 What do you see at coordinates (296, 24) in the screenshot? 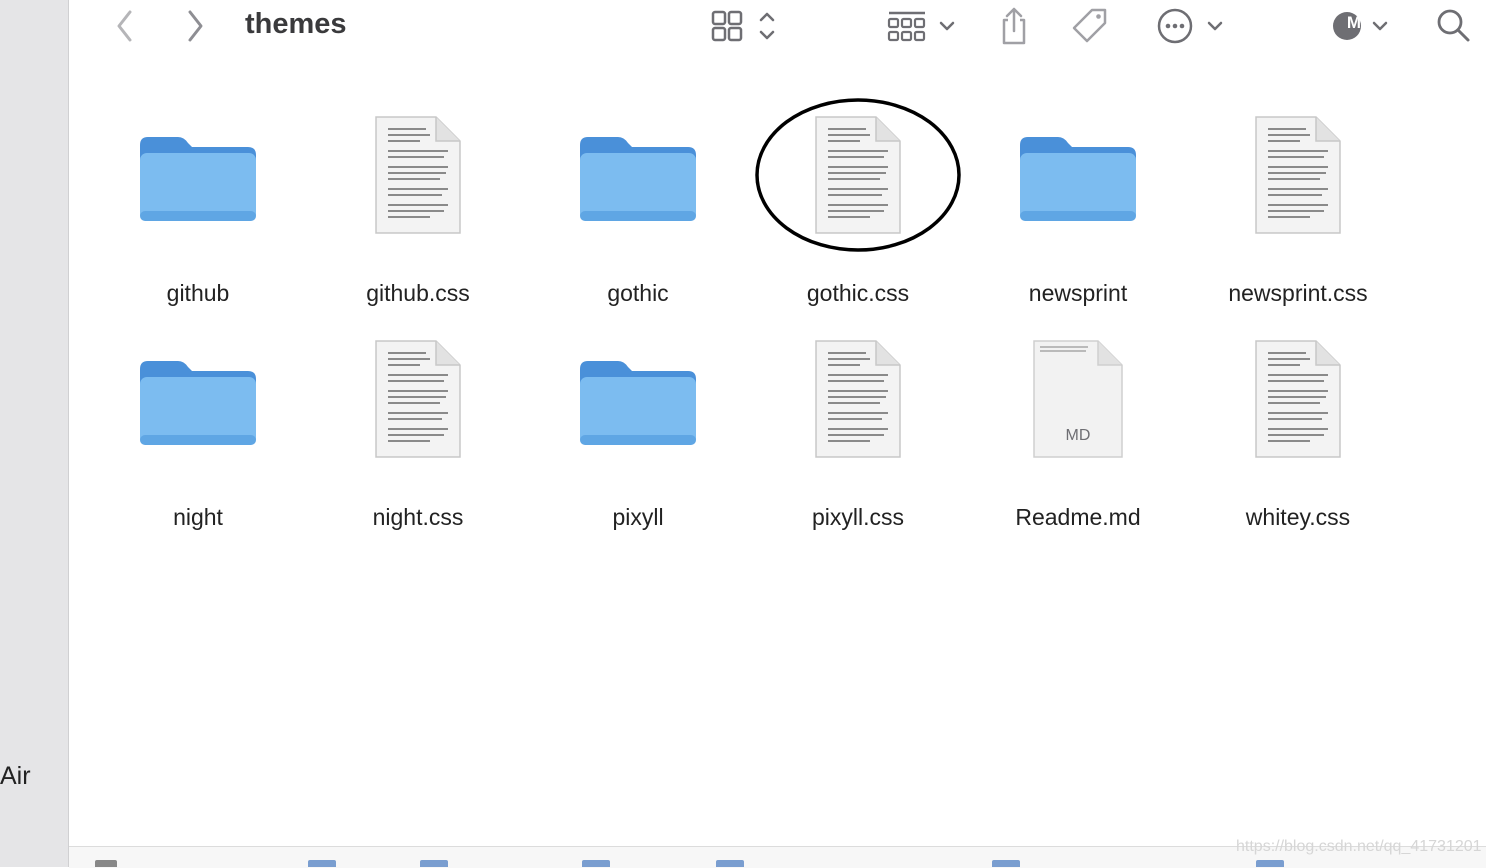
I see `window-title: themes` at bounding box center [296, 24].